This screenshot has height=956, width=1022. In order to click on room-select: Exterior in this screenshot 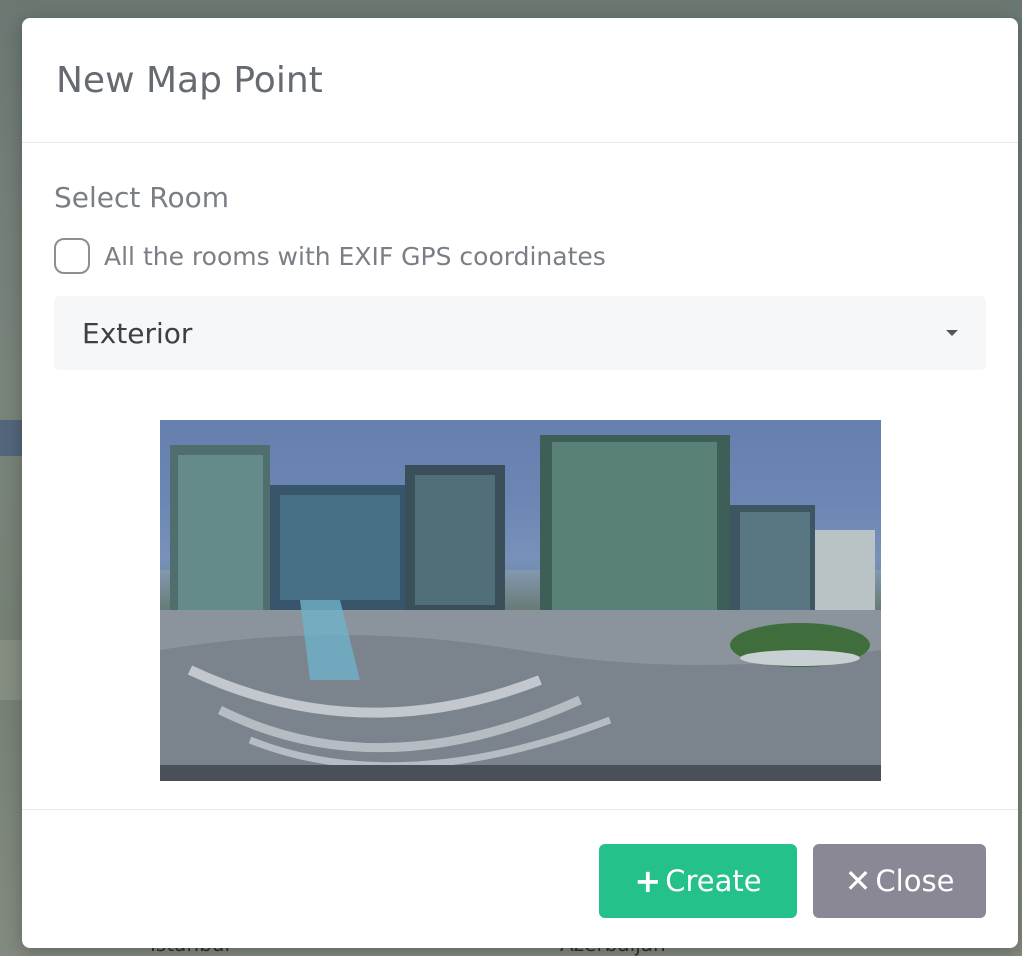, I will do `click(520, 333)`.